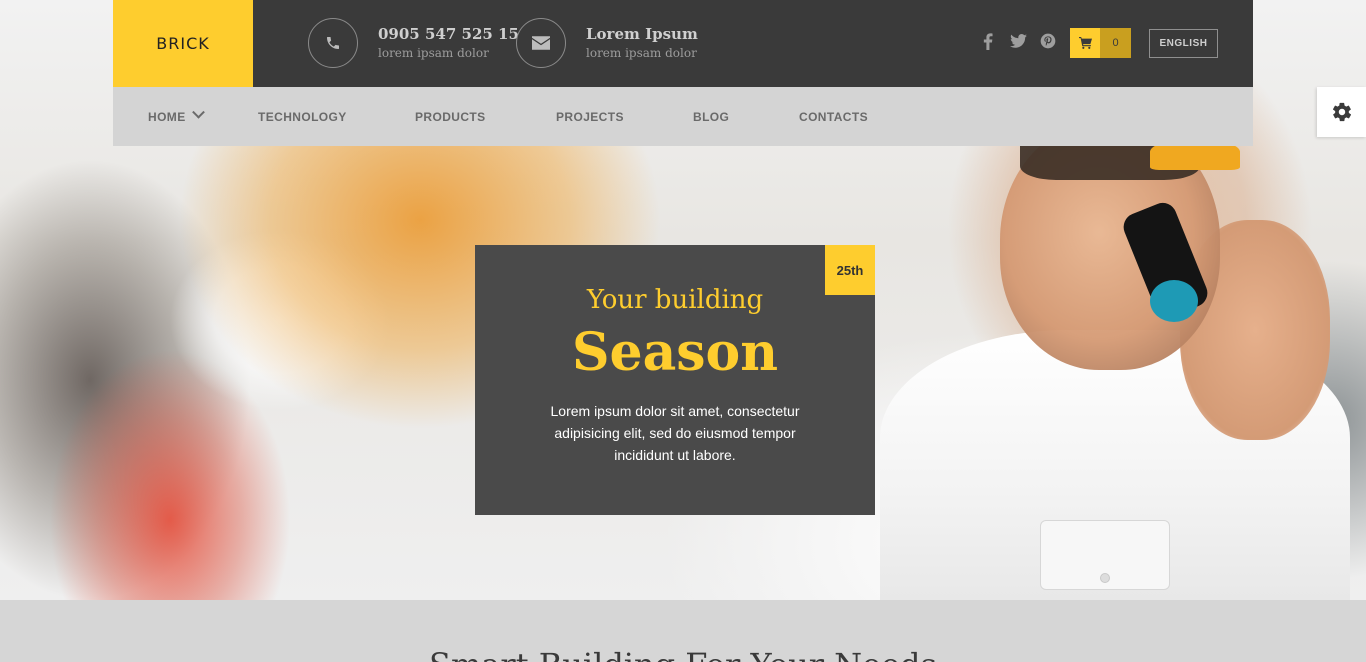 The width and height of the screenshot is (1366, 662). What do you see at coordinates (1183, 43) in the screenshot?
I see `language-selector: ENGLISH` at bounding box center [1183, 43].